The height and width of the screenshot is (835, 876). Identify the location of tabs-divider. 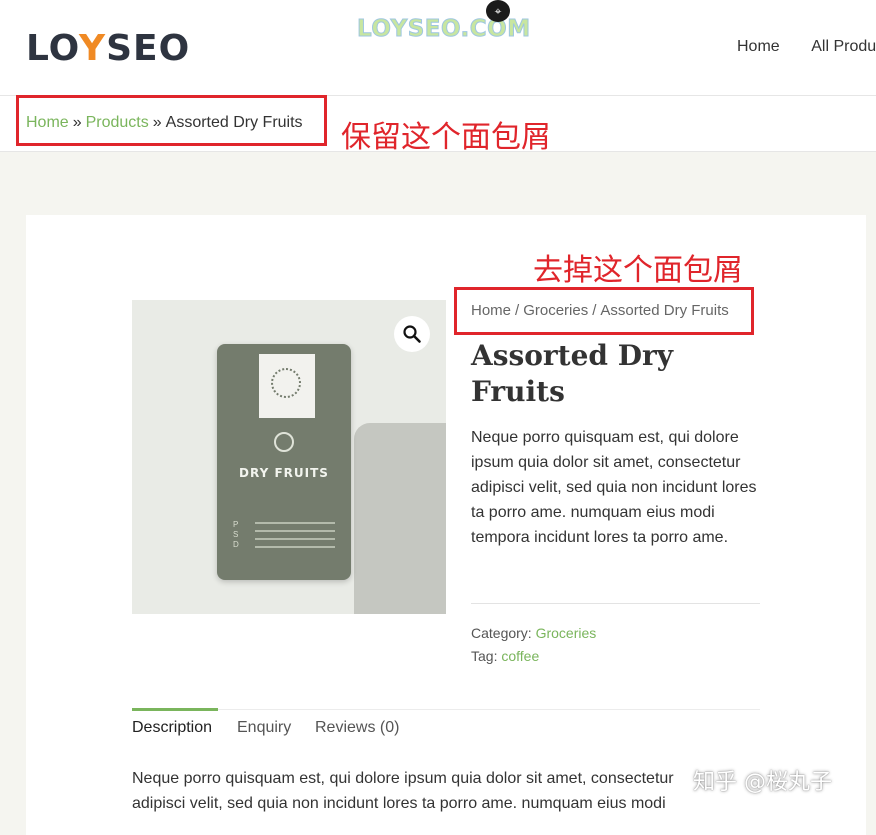
(446, 709).